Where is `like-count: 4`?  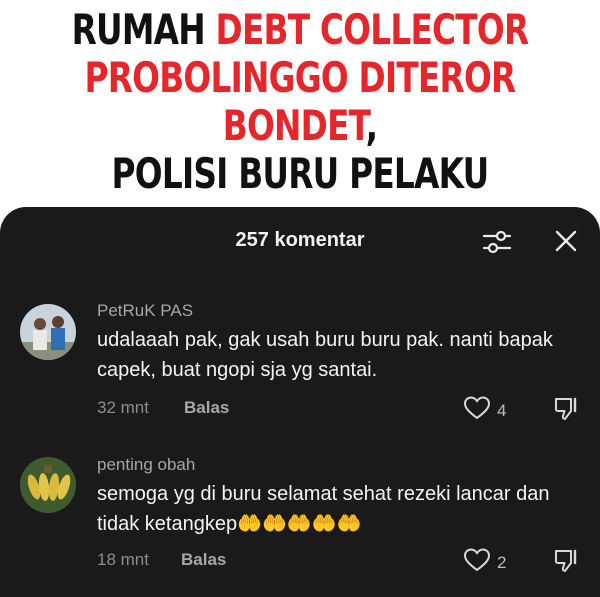 like-count: 4 is located at coordinates (502, 410).